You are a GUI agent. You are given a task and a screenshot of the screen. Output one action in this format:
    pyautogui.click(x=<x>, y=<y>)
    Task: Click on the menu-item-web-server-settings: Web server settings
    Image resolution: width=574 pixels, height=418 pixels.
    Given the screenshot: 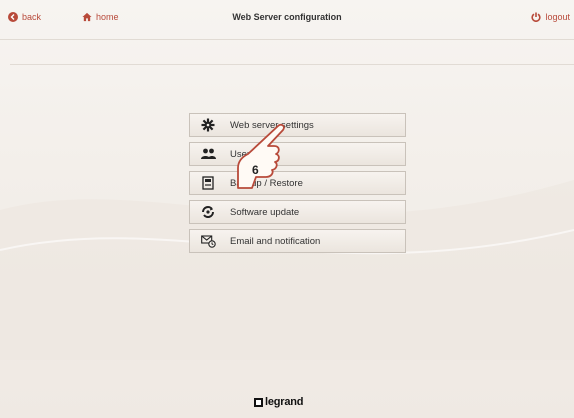 What is the action you would take?
    pyautogui.click(x=297, y=125)
    